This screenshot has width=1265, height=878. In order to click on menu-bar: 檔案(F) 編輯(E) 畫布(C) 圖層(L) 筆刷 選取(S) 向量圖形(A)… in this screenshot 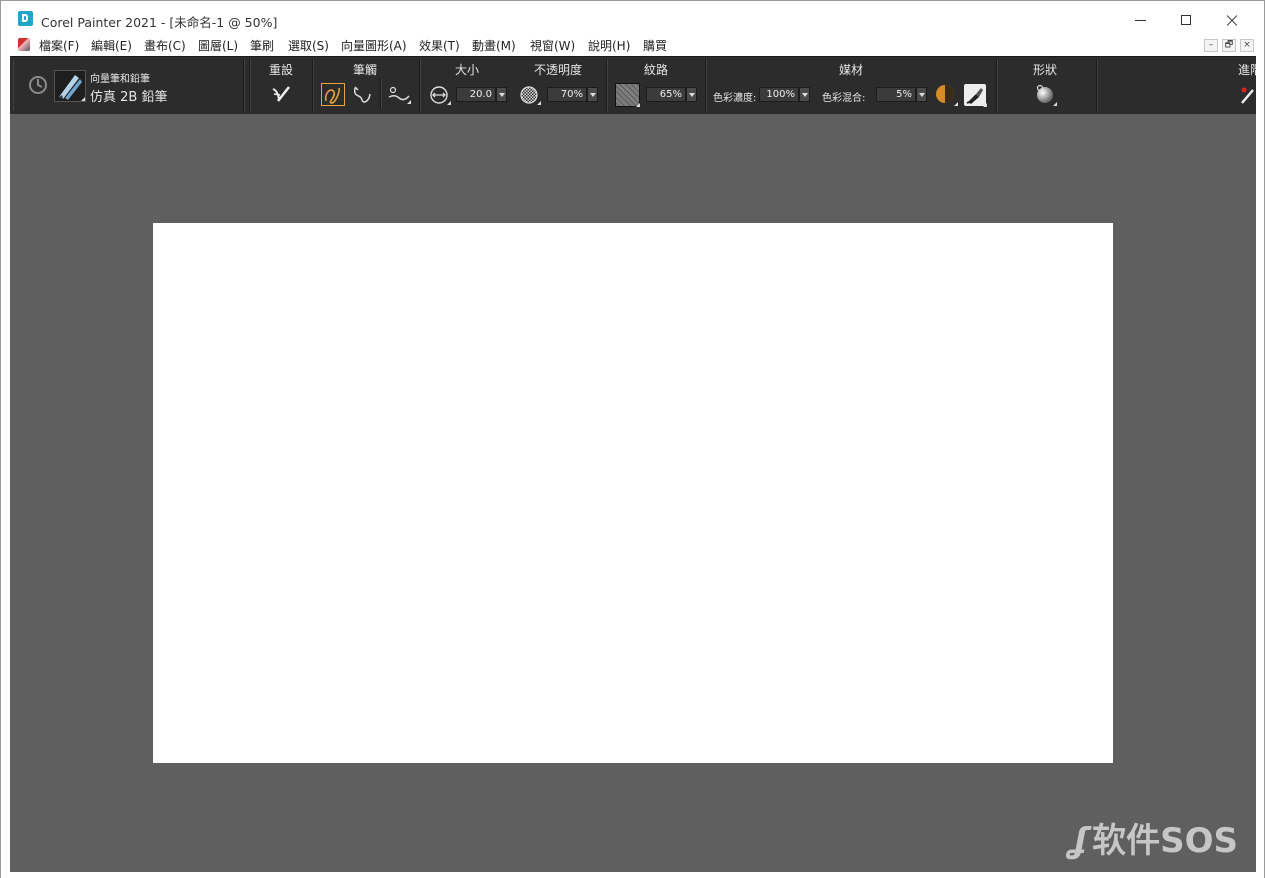, I will do `click(632, 45)`.